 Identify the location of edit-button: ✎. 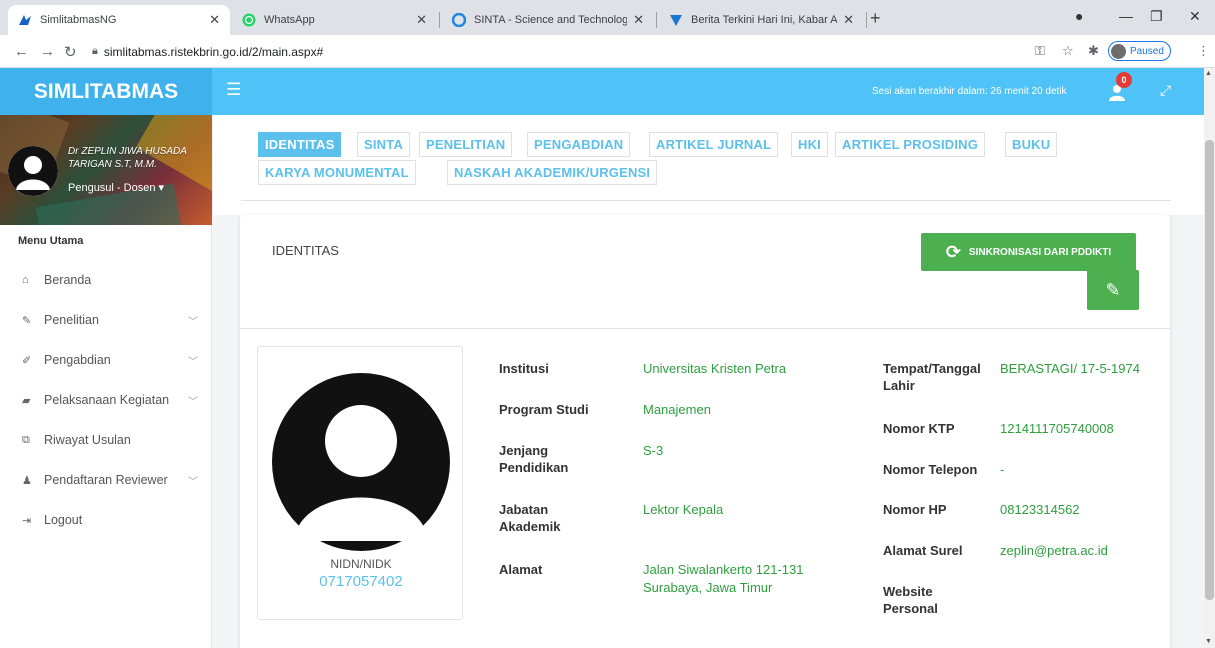
(1113, 290).